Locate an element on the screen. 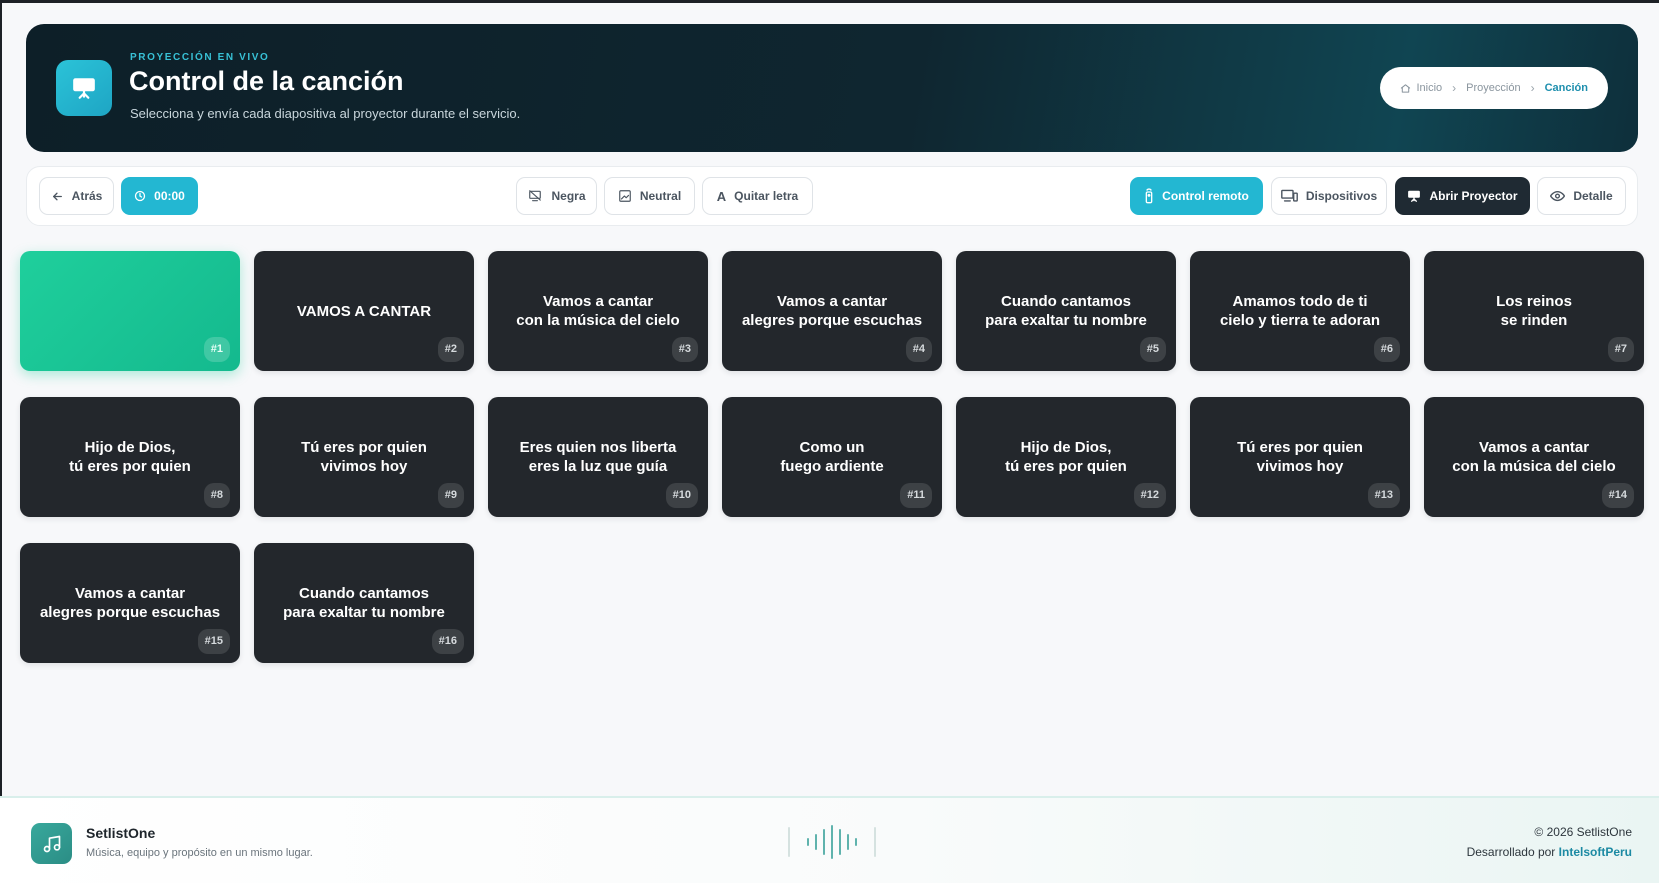 The height and width of the screenshot is (883, 1659). slide-card: Como un fuego ardiente #11 is located at coordinates (832, 457).